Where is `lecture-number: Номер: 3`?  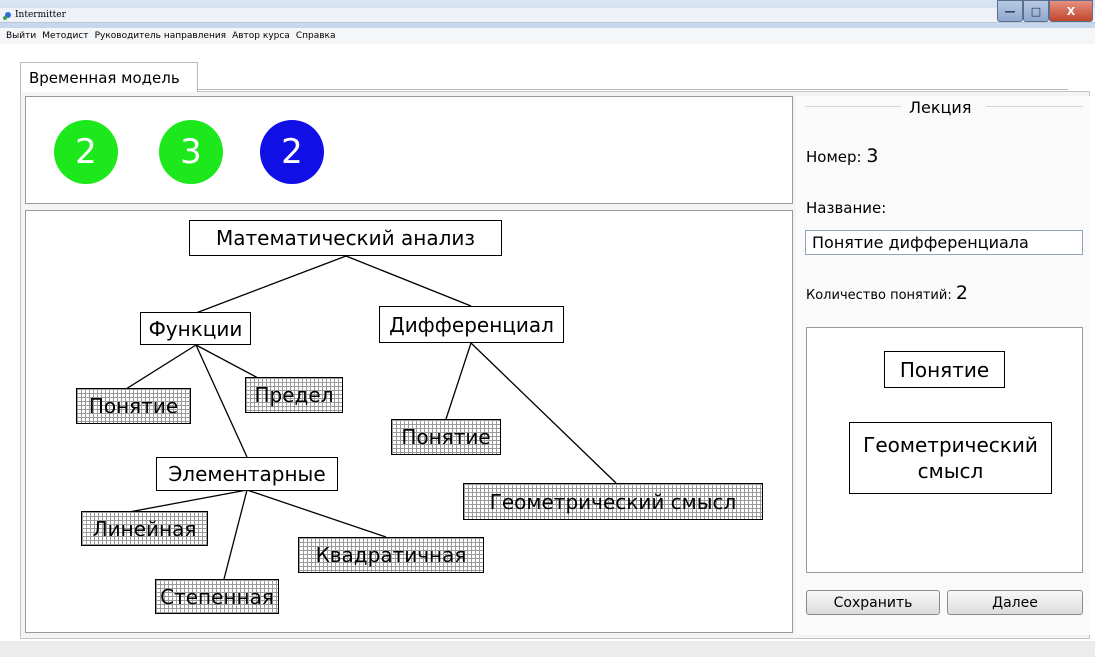
lecture-number: Номер: 3 is located at coordinates (842, 156).